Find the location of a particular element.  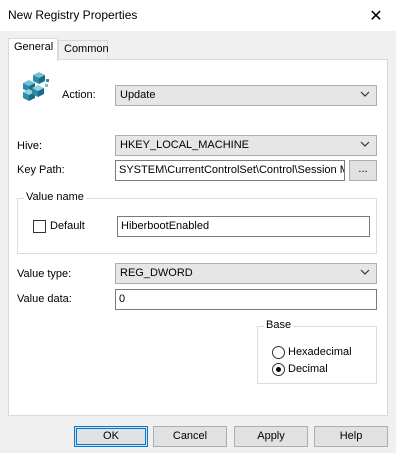

title-bar: New Registry Properties ✕ is located at coordinates (198, 15).